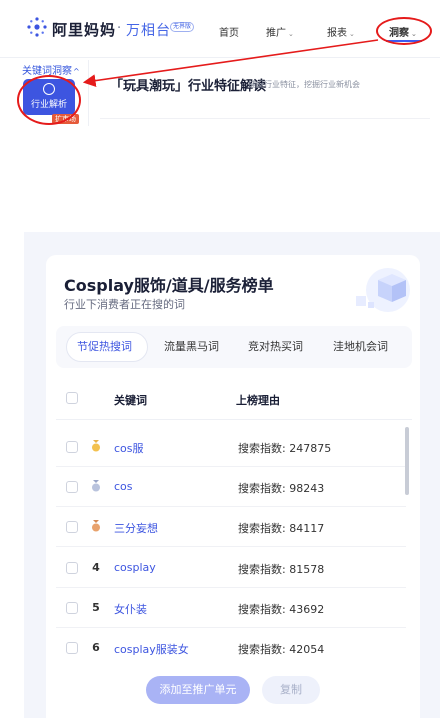 Image resolution: width=440 pixels, height=718 pixels. I want to click on cube-illustration-icon, so click(383, 290).